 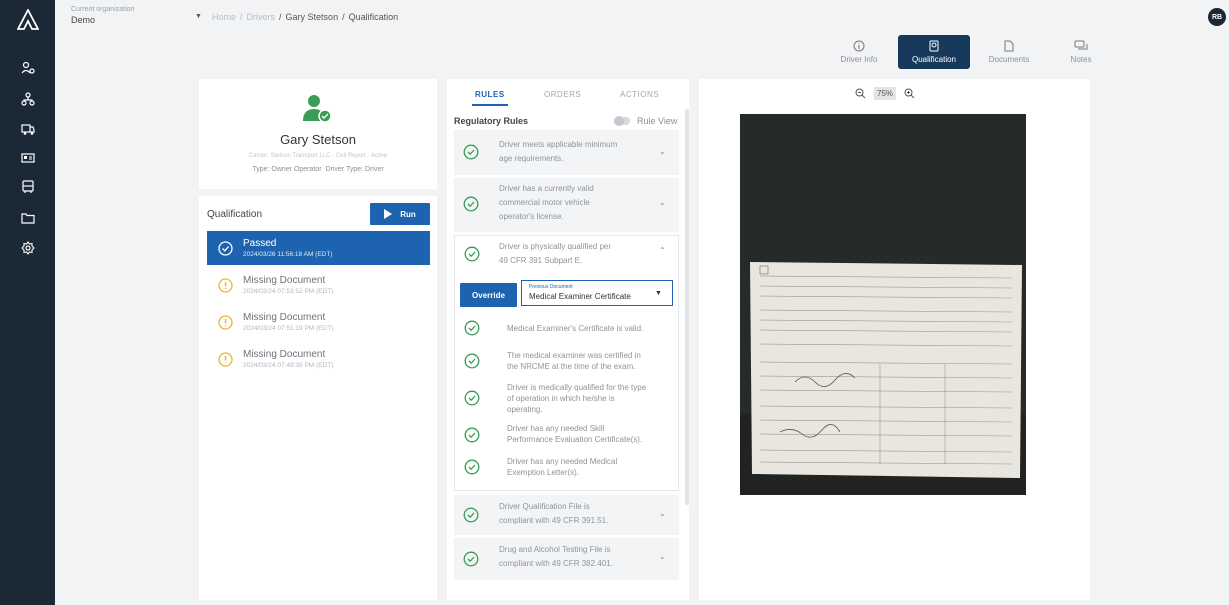 What do you see at coordinates (657, 121) in the screenshot?
I see `rule-view-label: Rule View` at bounding box center [657, 121].